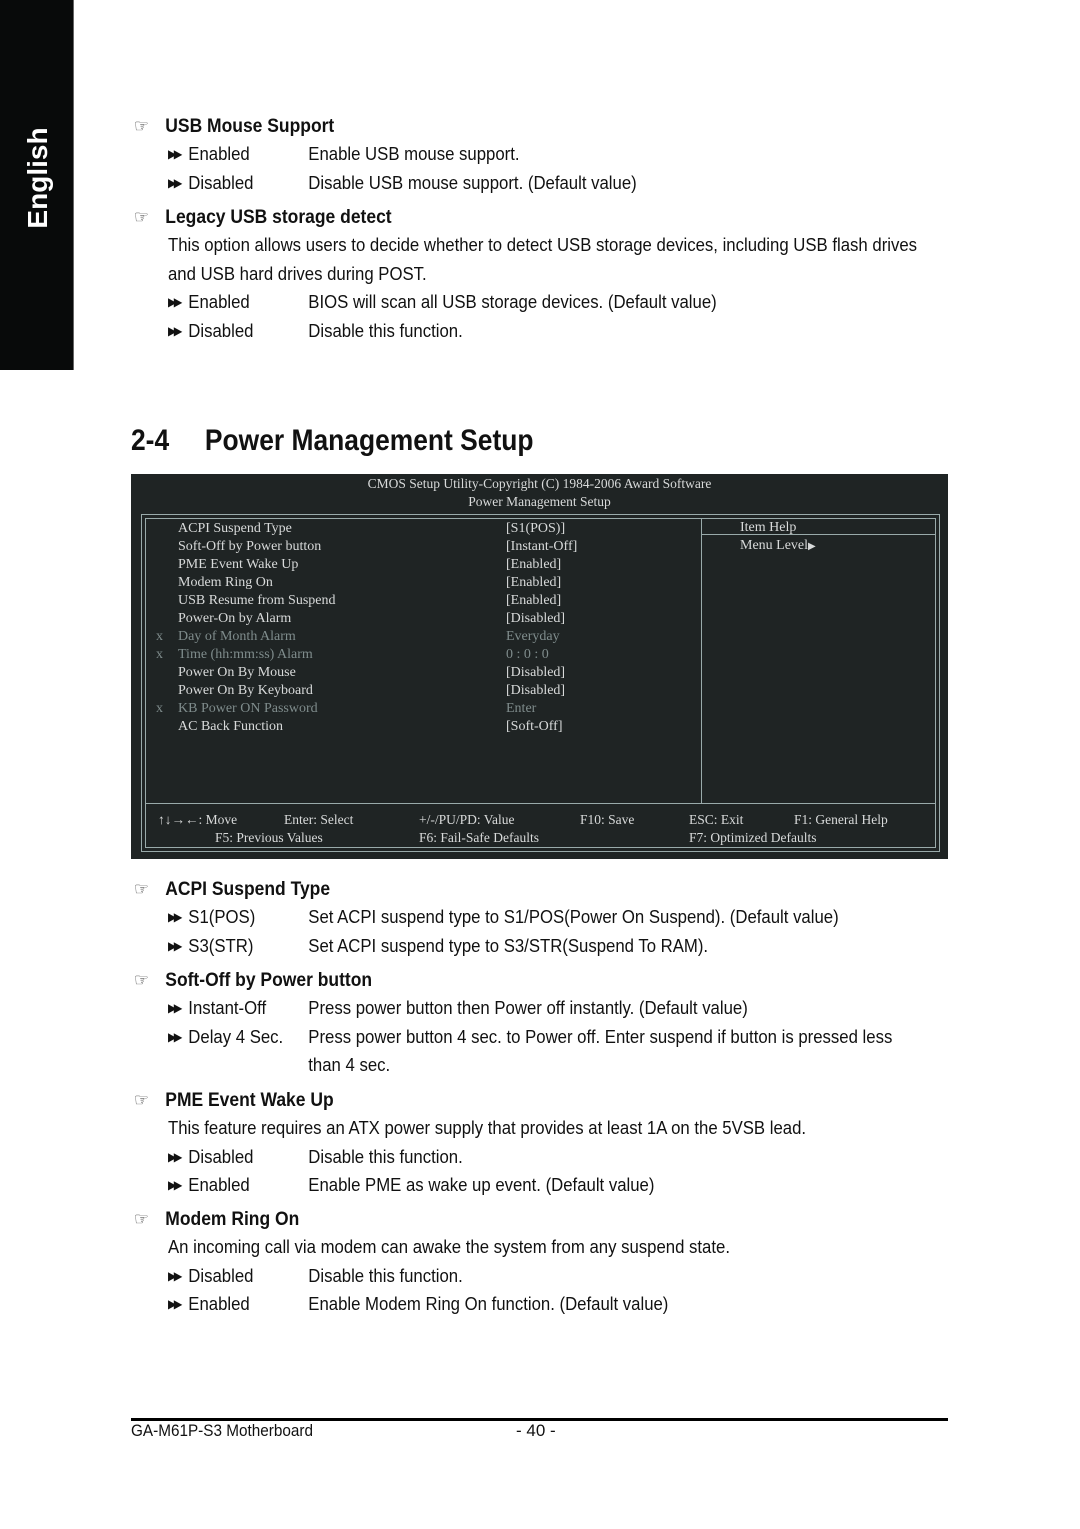 The image size is (1080, 1529). What do you see at coordinates (753, 837) in the screenshot?
I see `key-optimized: F7: Optimized Defaults` at bounding box center [753, 837].